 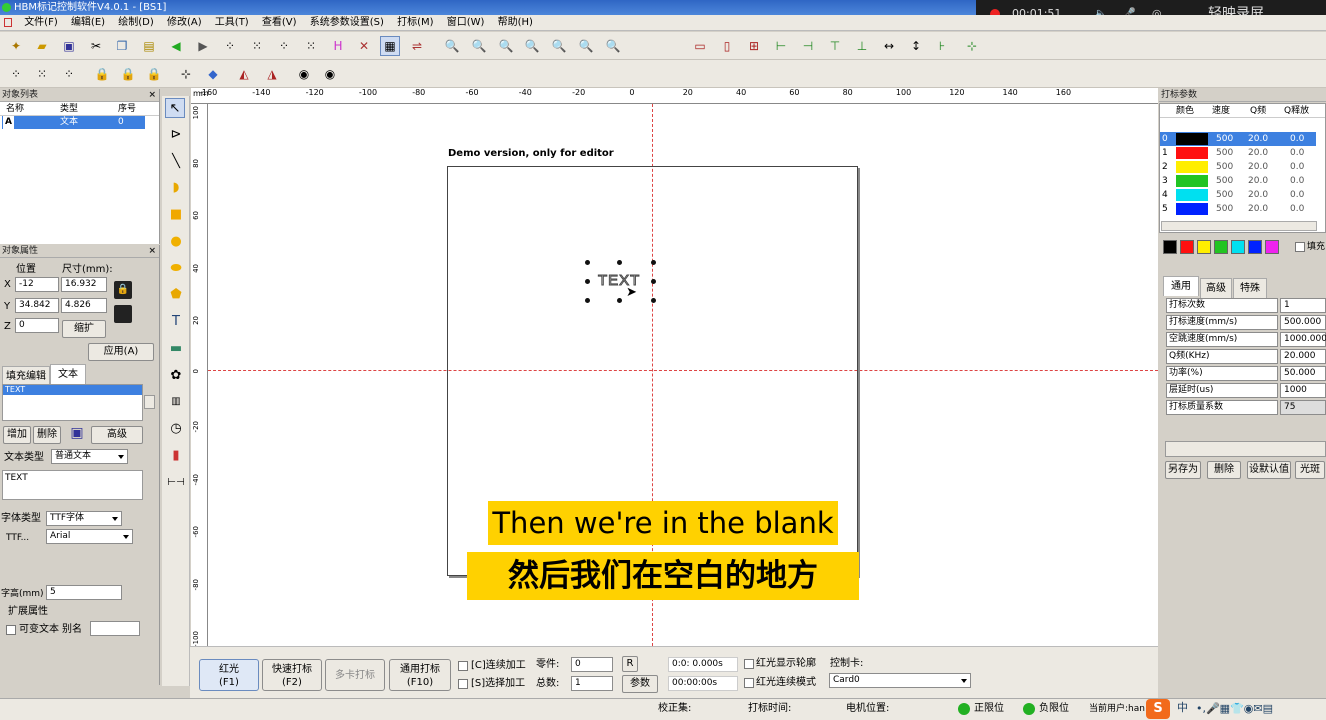 What do you see at coordinates (117, 435) in the screenshot?
I see `advanced-button: 高级` at bounding box center [117, 435].